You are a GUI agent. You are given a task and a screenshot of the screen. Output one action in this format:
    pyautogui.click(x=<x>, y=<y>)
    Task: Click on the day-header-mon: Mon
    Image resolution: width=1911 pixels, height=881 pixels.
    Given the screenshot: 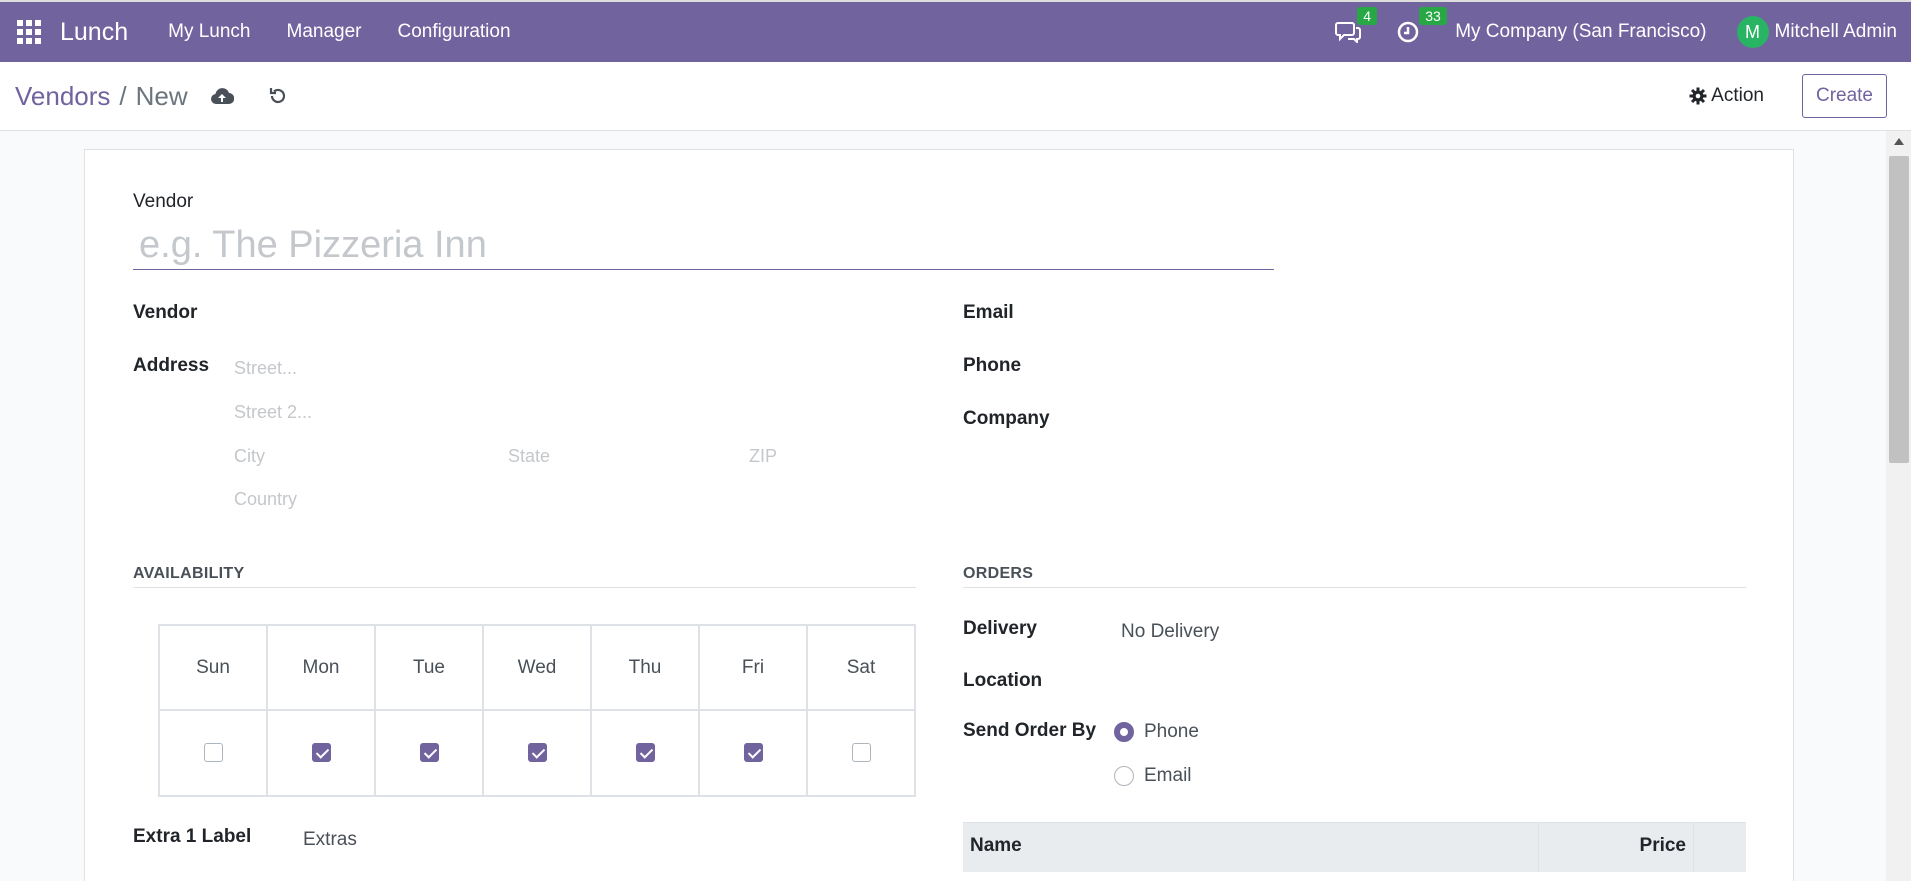 What is the action you would take?
    pyautogui.click(x=321, y=667)
    